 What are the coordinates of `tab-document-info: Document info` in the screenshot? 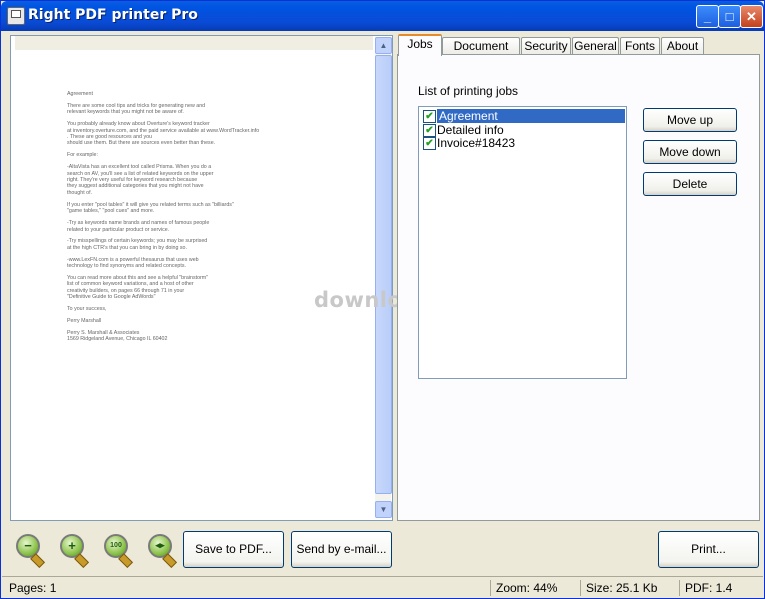 It's located at (481, 53).